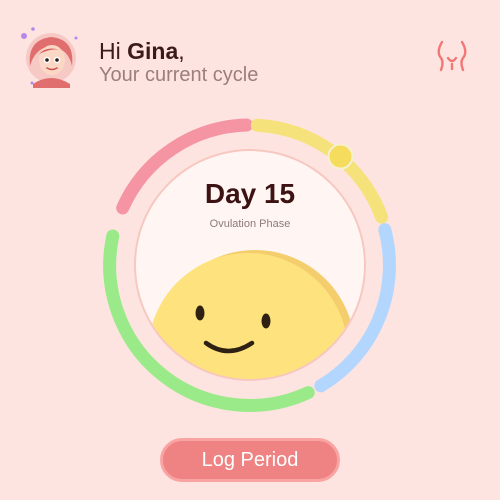 The image size is (500, 500). I want to click on greeting: Hi Gina,, so click(142, 51).